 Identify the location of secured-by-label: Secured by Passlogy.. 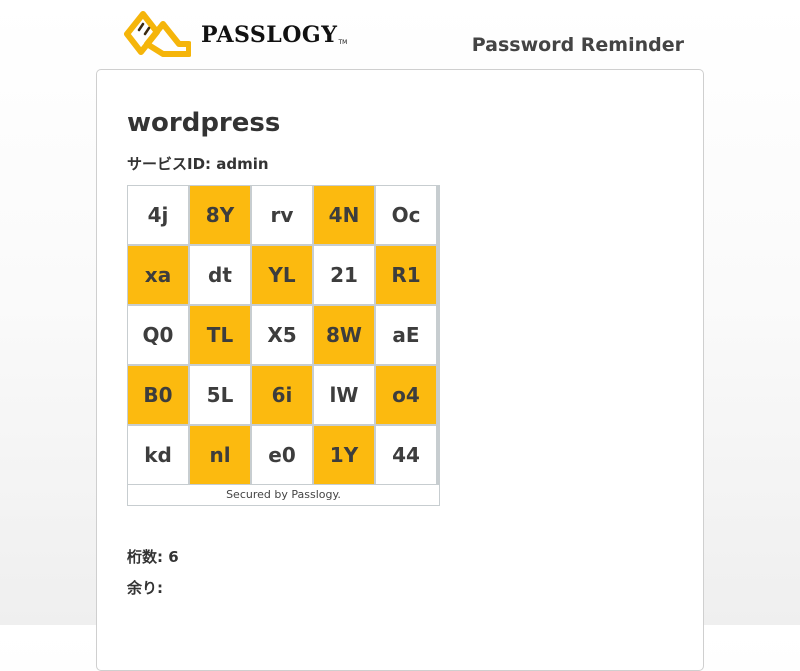
(283, 494).